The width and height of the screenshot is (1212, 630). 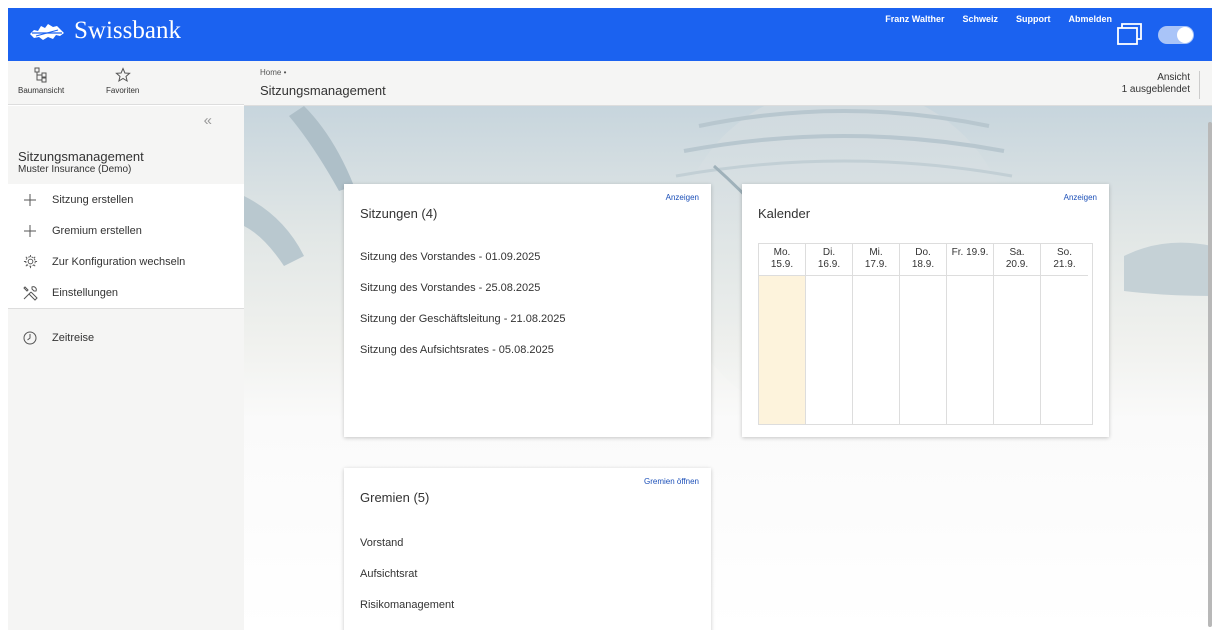 I want to click on sessions-card-title: Sitzungen (4), so click(x=399, y=213).